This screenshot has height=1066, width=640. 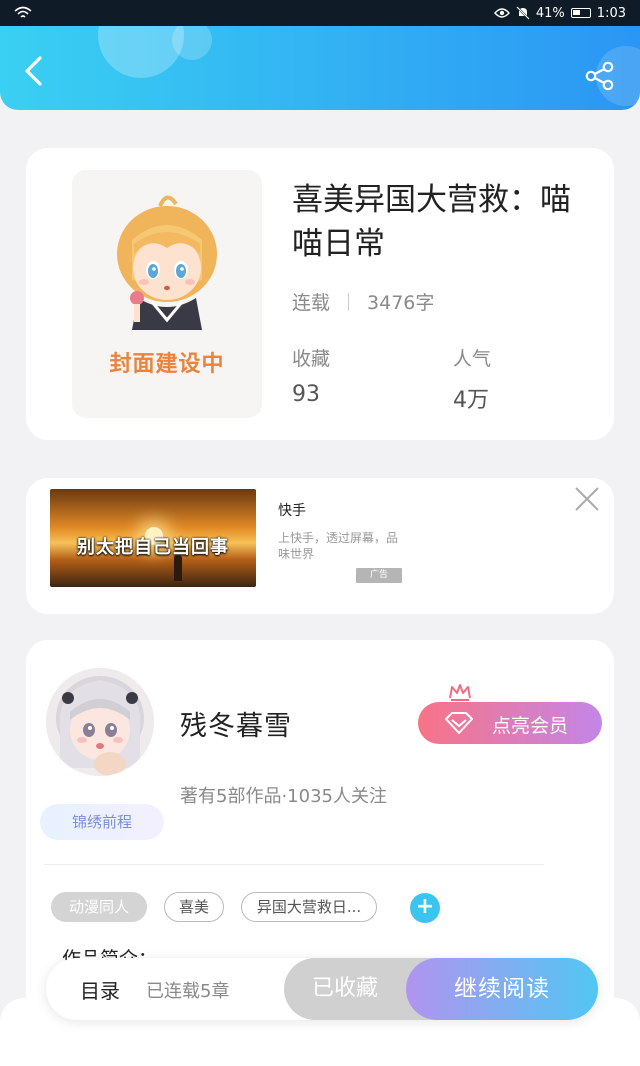 I want to click on author-stats: 著有5部作品·1035人关注, so click(x=283, y=796).